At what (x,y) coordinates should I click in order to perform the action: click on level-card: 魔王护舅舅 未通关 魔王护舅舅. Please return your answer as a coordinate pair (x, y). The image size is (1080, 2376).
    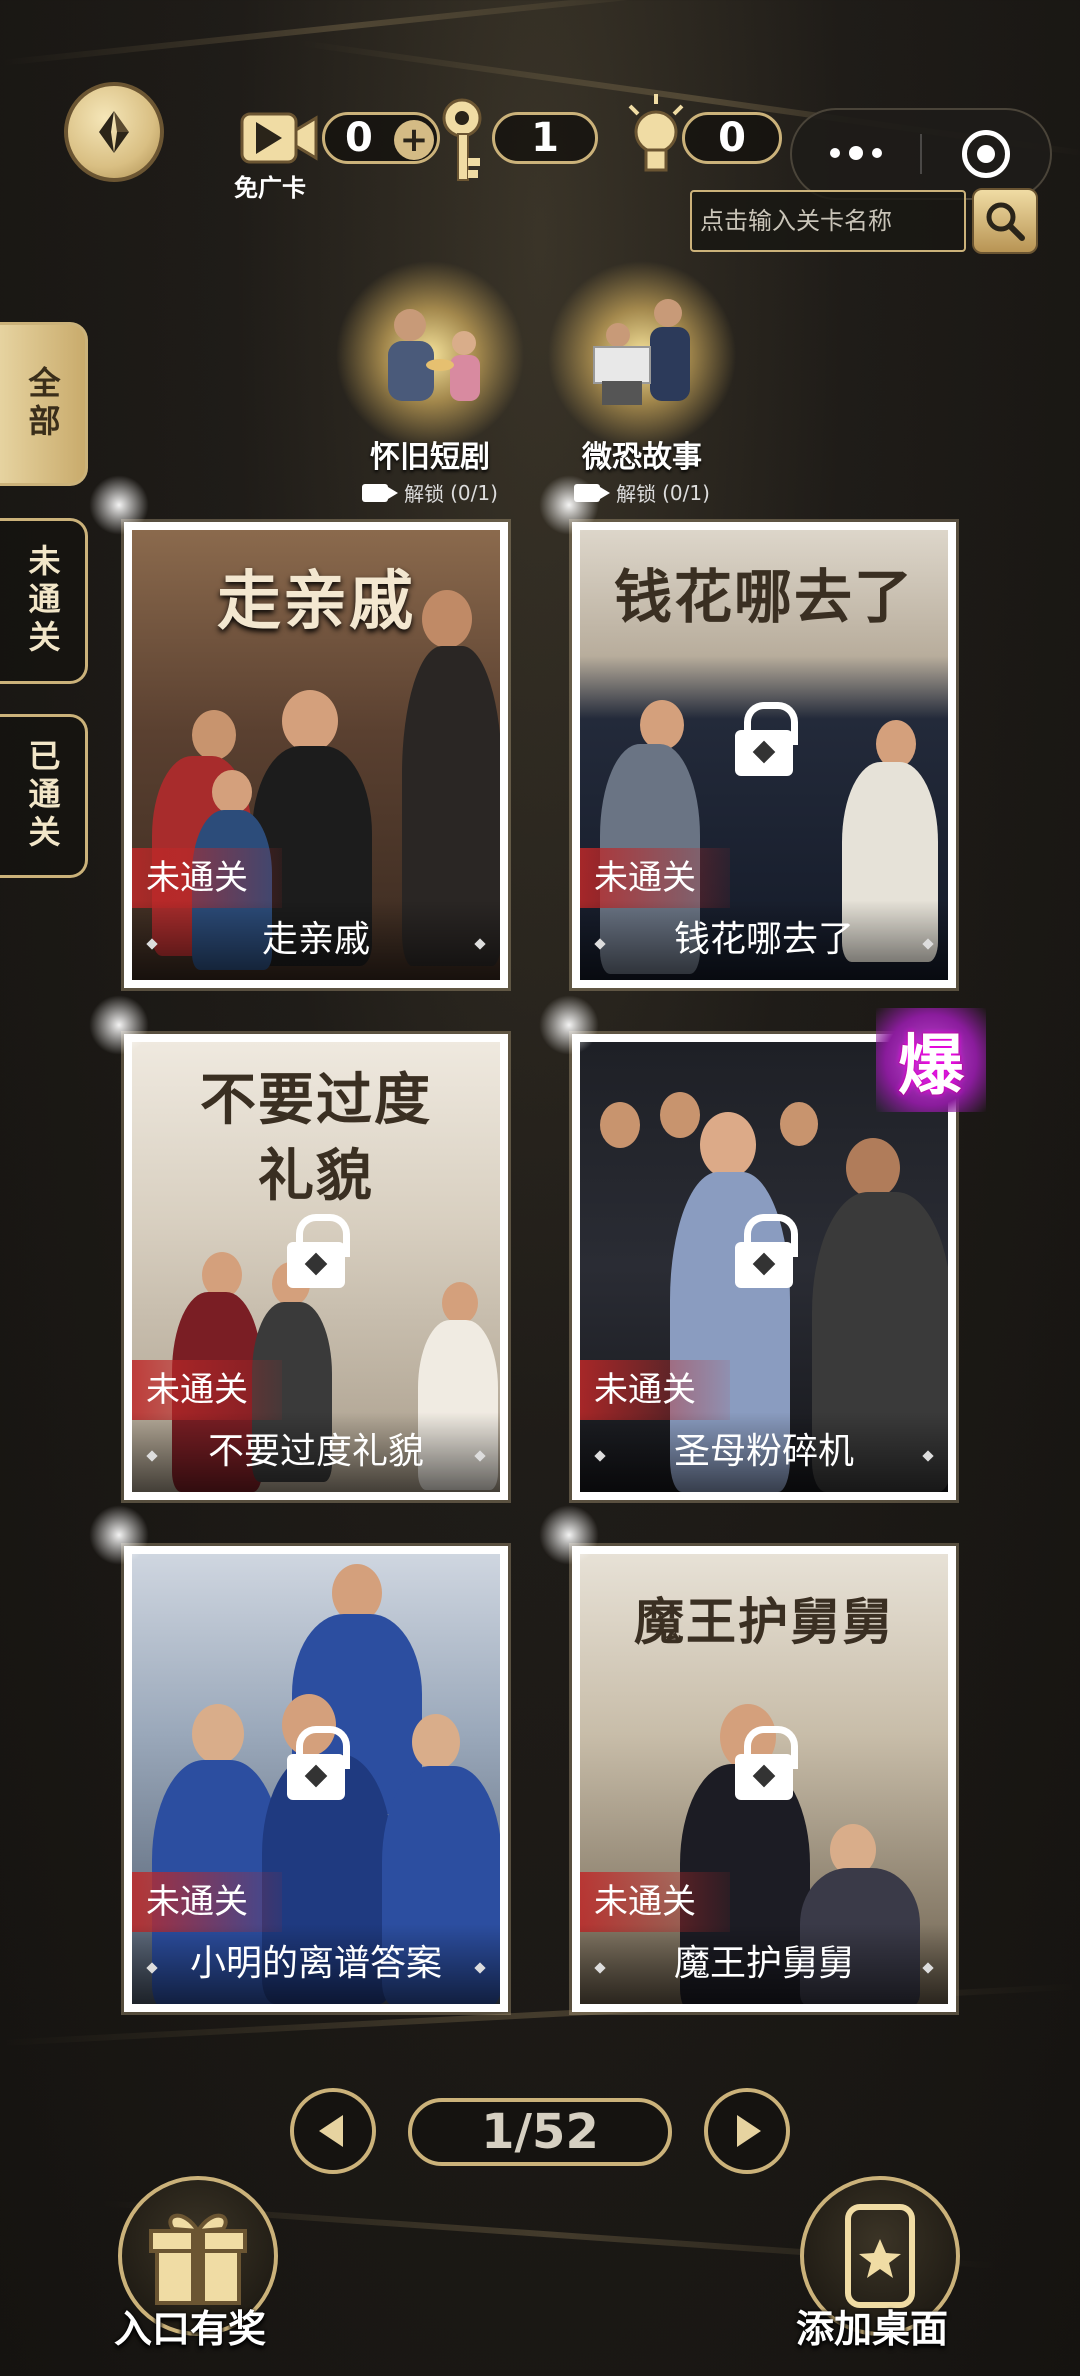
    Looking at the image, I should click on (764, 1779).